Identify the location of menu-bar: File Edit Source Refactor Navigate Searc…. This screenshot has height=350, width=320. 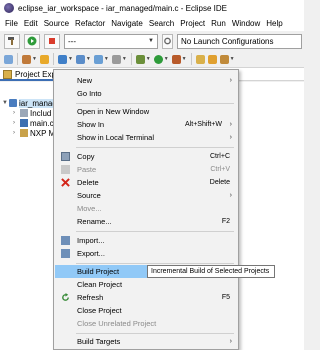
(152, 23).